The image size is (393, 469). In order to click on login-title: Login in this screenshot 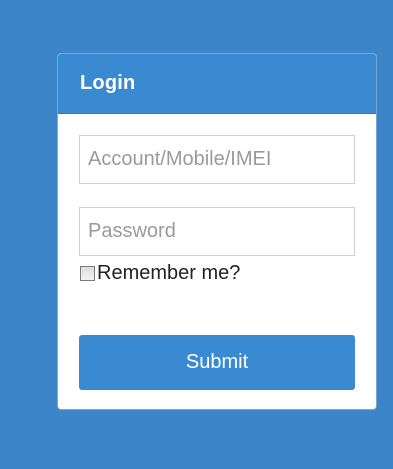, I will do `click(108, 83)`.